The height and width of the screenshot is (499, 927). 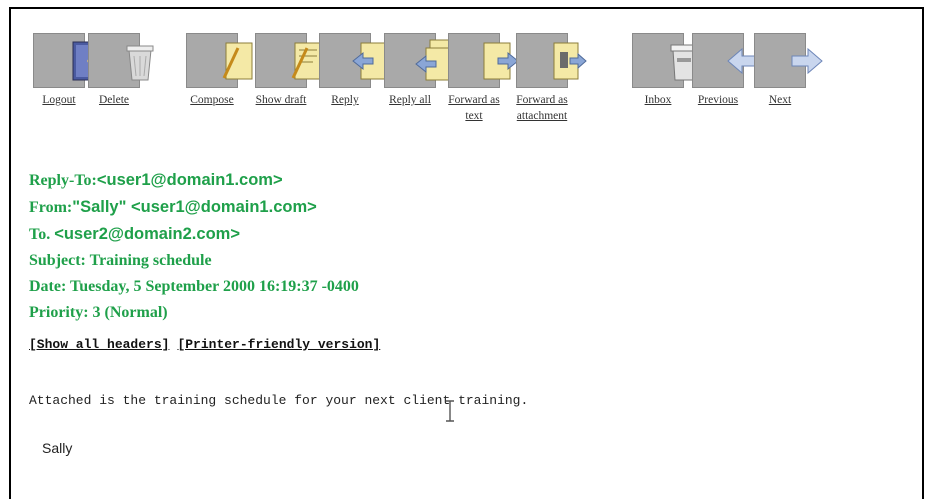 What do you see at coordinates (718, 100) in the screenshot?
I see `previous-label: Previous` at bounding box center [718, 100].